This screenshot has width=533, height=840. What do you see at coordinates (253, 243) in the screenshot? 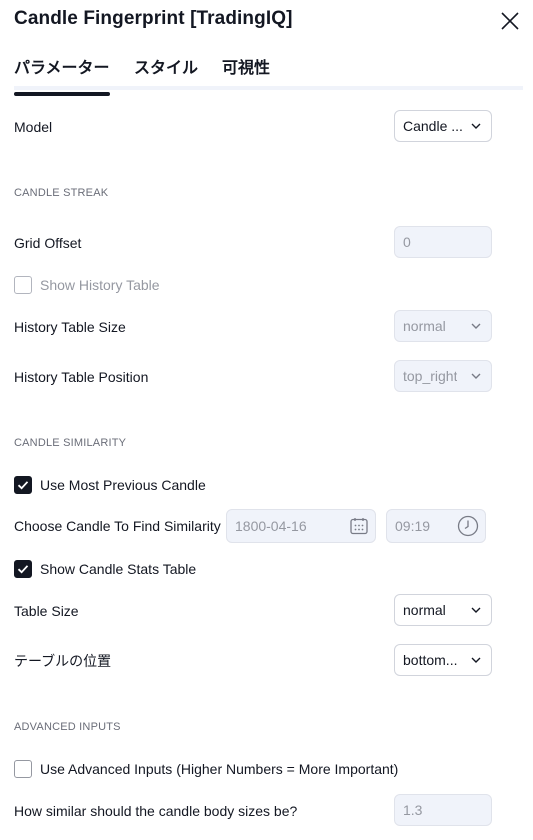
I see `grid-offset-row: Grid Offset 0` at bounding box center [253, 243].